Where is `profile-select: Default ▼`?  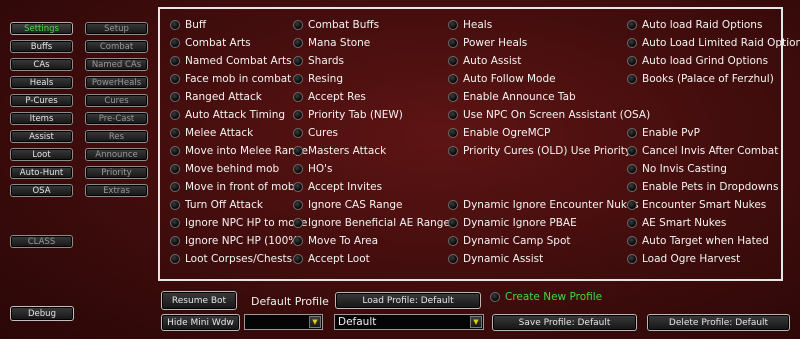 profile-select: Default ▼ is located at coordinates (409, 322).